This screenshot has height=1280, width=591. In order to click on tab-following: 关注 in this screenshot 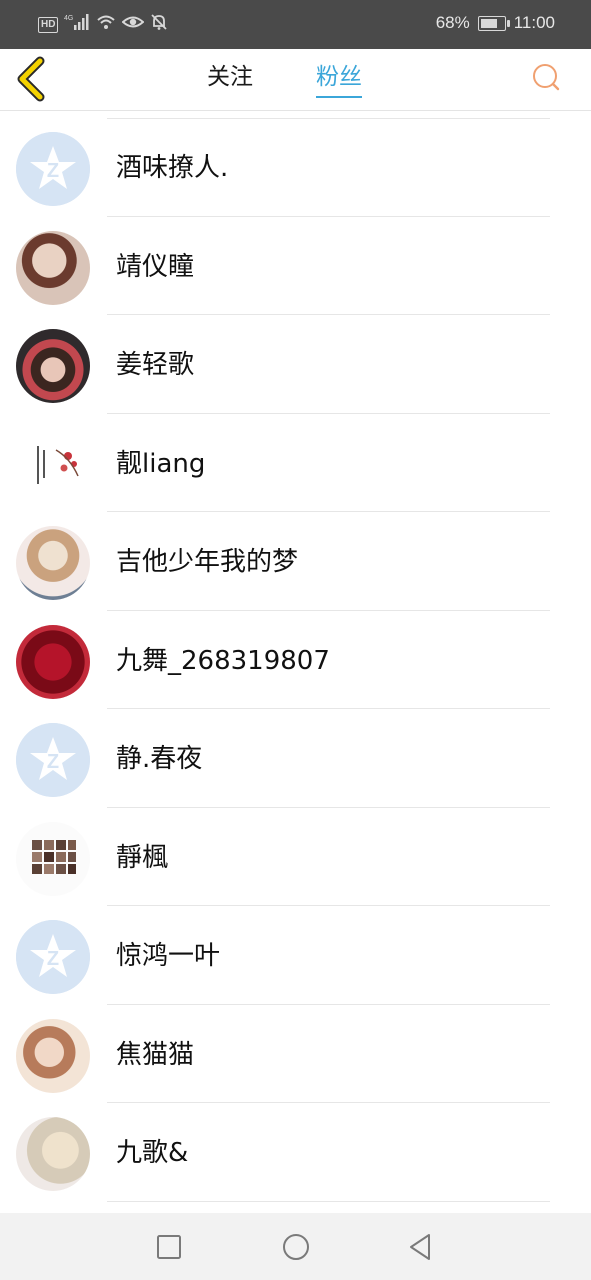, I will do `click(230, 79)`.